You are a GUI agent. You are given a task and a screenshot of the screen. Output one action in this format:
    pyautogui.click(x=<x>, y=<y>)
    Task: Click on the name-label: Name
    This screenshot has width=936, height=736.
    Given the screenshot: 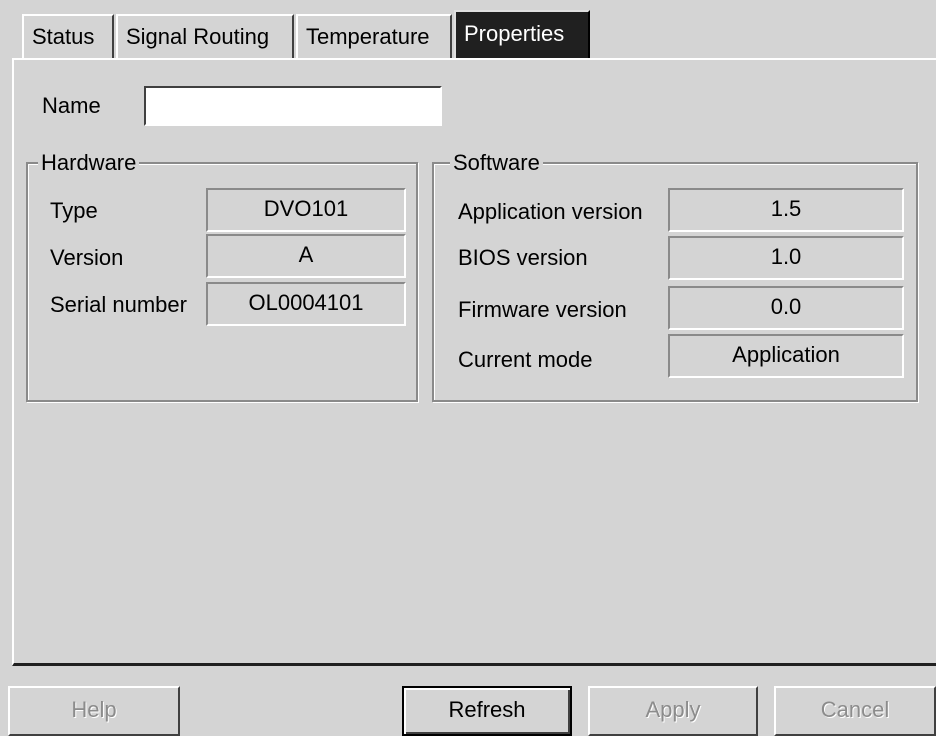 What is the action you would take?
    pyautogui.click(x=71, y=105)
    